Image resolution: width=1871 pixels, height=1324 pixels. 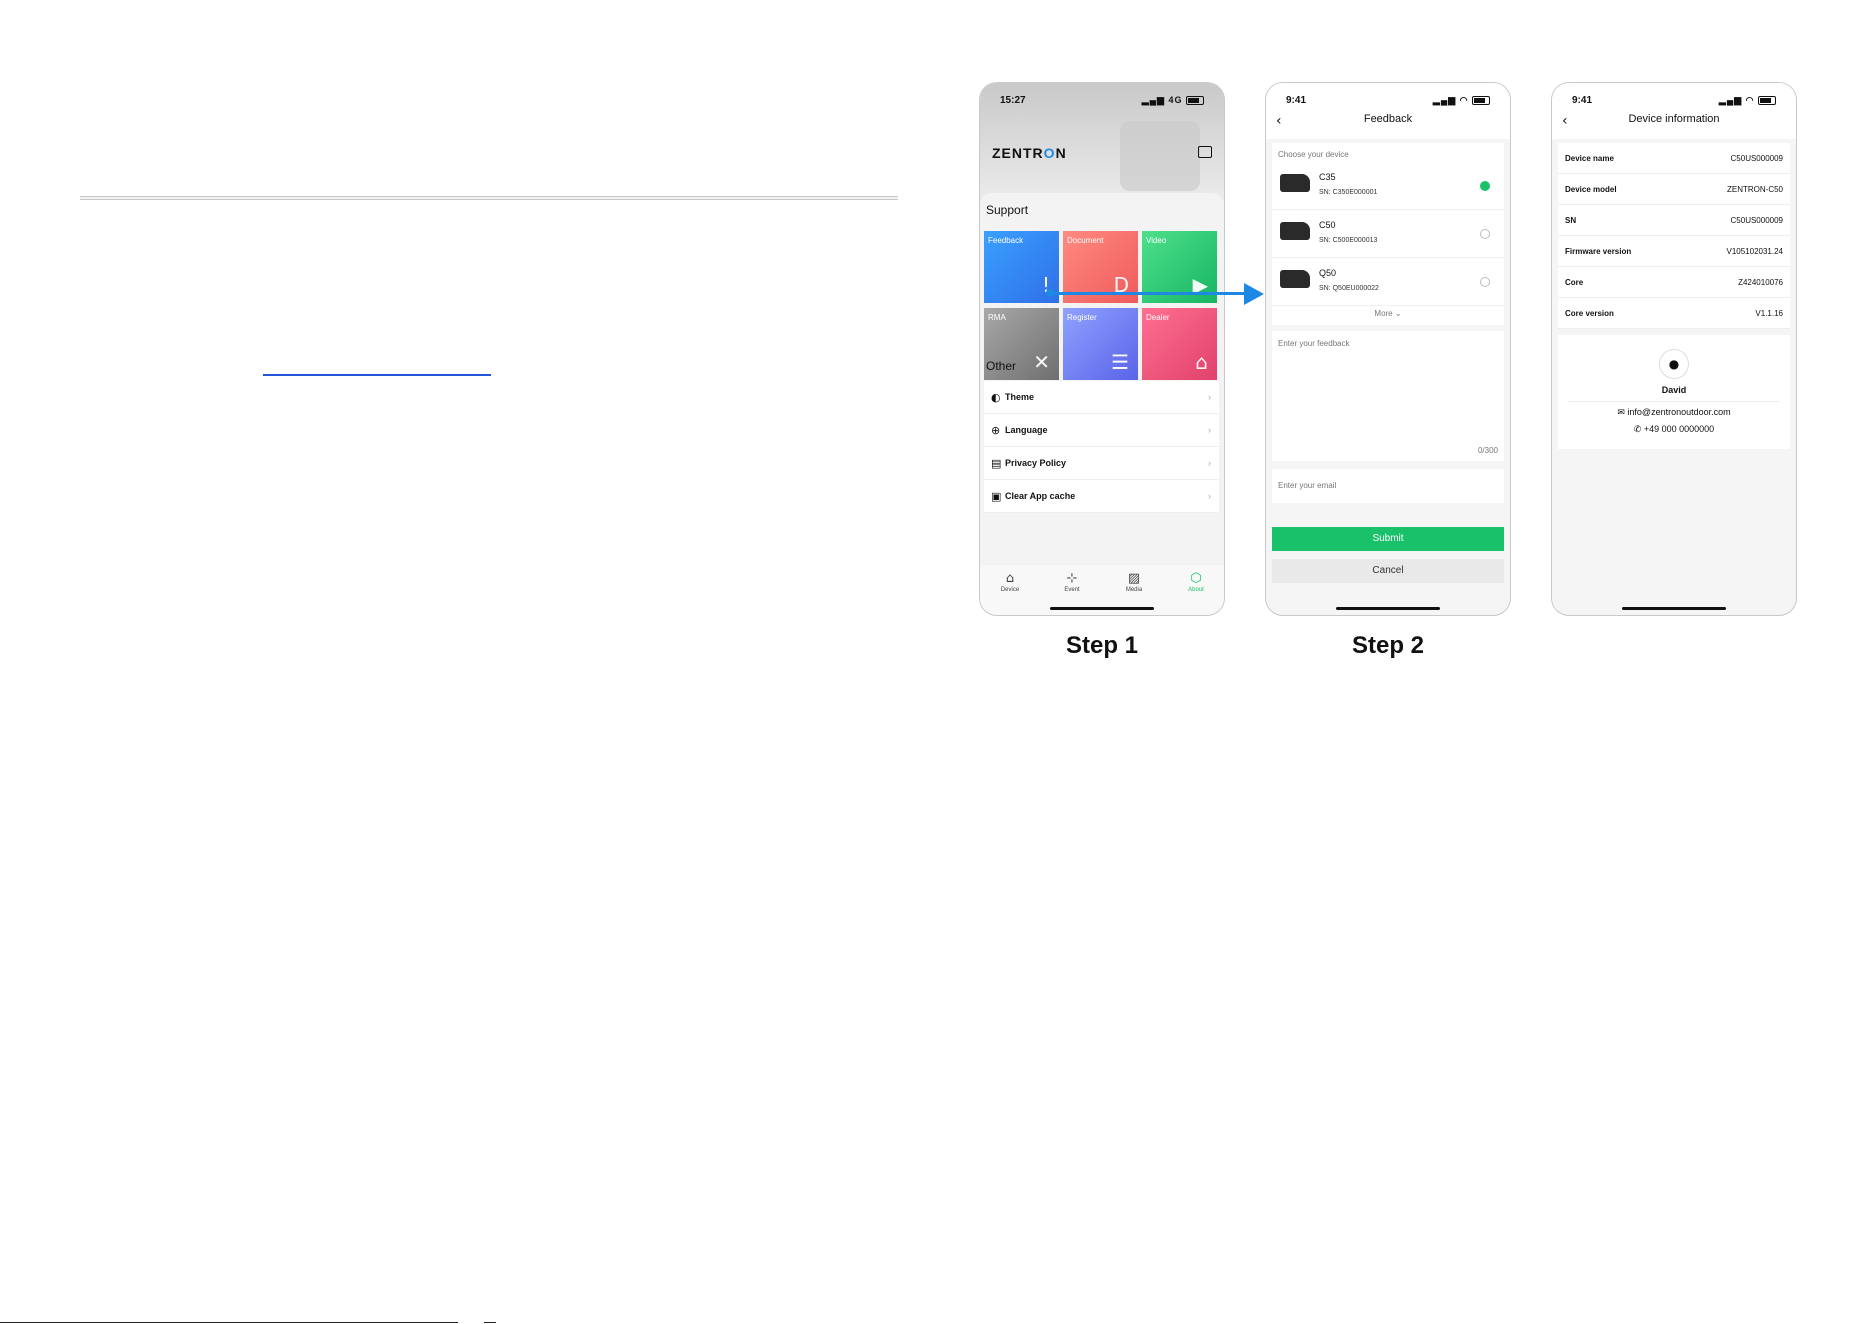 I want to click on tab-device: ⌂ Device, so click(x=1010, y=582).